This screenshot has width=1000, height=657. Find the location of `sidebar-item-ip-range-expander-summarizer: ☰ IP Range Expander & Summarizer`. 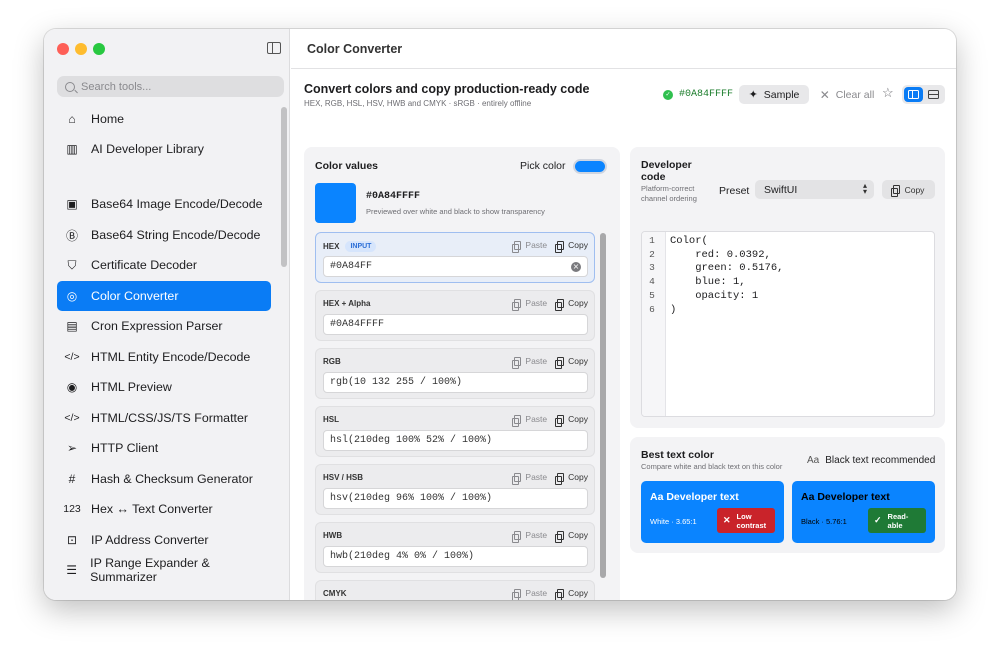

sidebar-item-ip-range-expander-summarizer: ☰ IP Range Expander & Summarizer is located at coordinates (164, 570).